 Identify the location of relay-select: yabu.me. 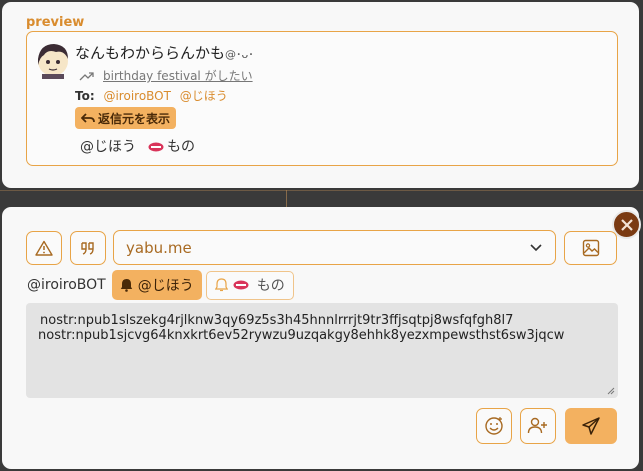
(334, 247).